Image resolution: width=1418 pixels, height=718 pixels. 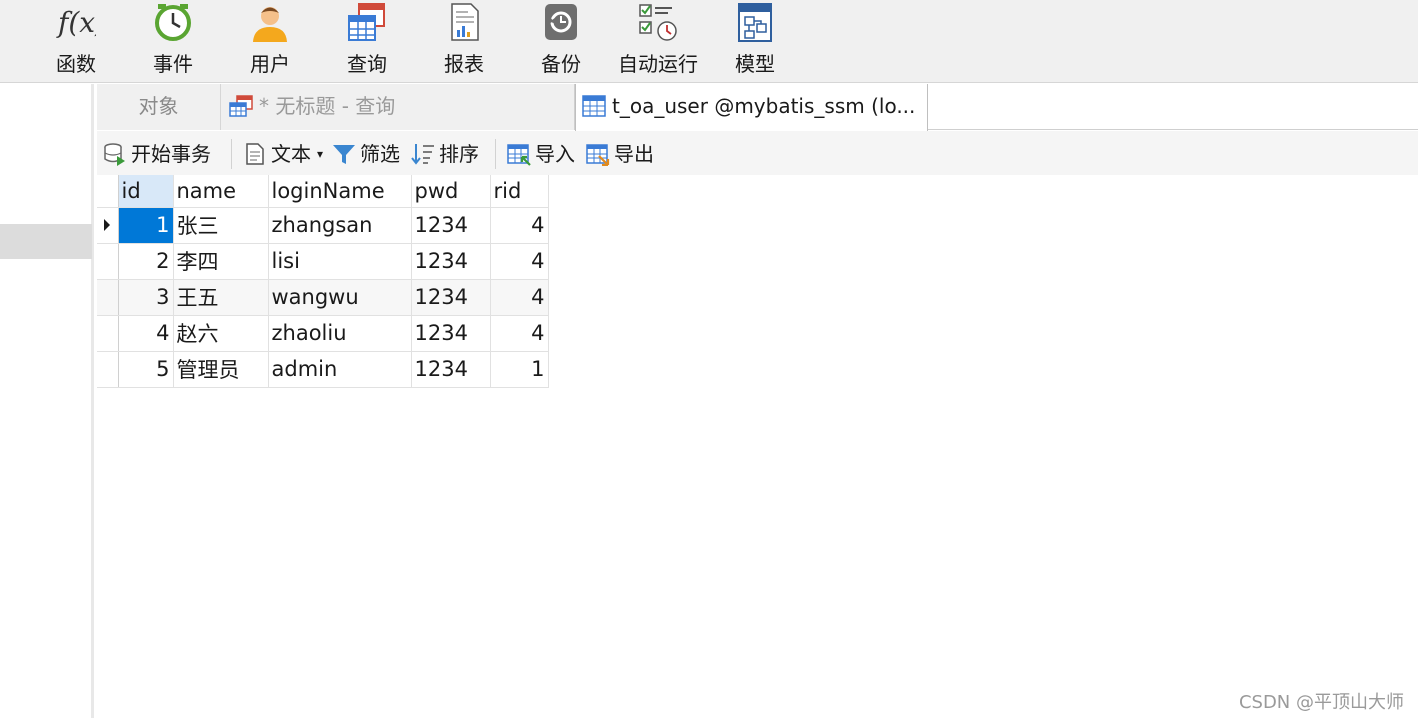 I want to click on cell-id: 4, so click(x=146, y=333).